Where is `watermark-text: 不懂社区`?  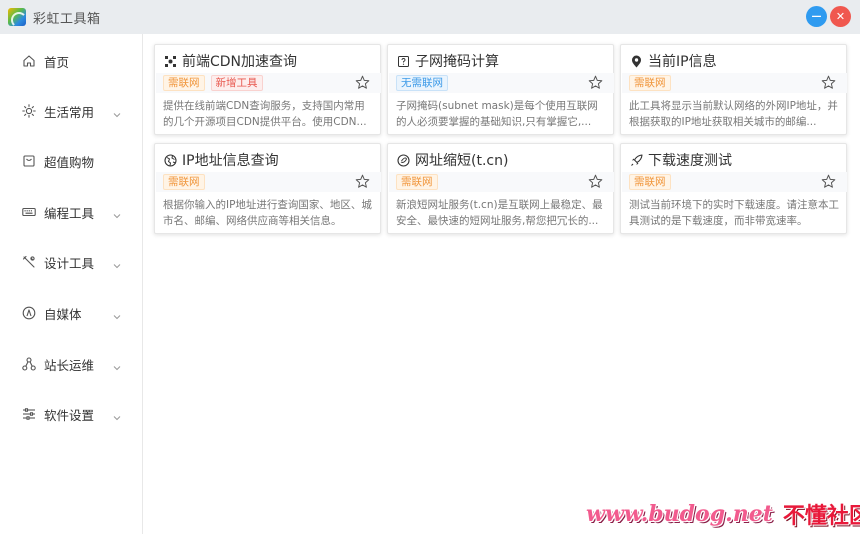
watermark-text: 不懂社区 is located at coordinates (821, 516).